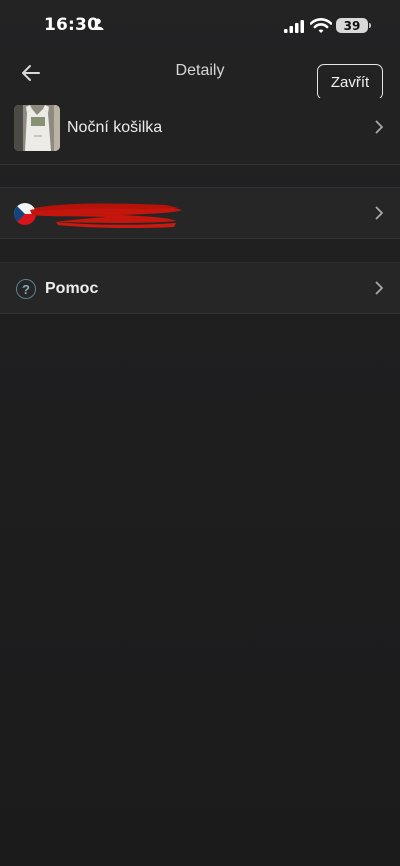 The width and height of the screenshot is (400, 866). Describe the element at coordinates (200, 76) in the screenshot. I see `header: Detaily Zavřít` at that location.